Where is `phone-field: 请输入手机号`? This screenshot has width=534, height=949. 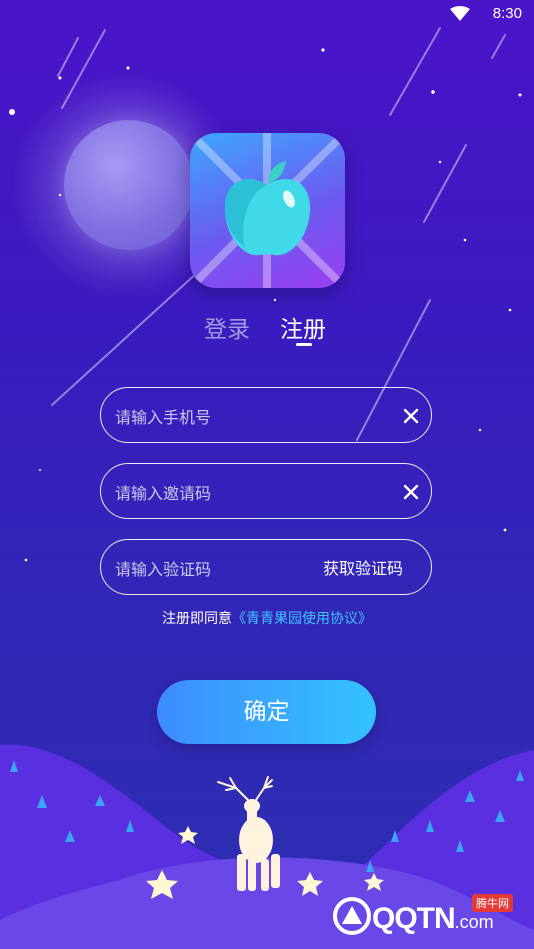
phone-field: 请输入手机号 is located at coordinates (266, 415).